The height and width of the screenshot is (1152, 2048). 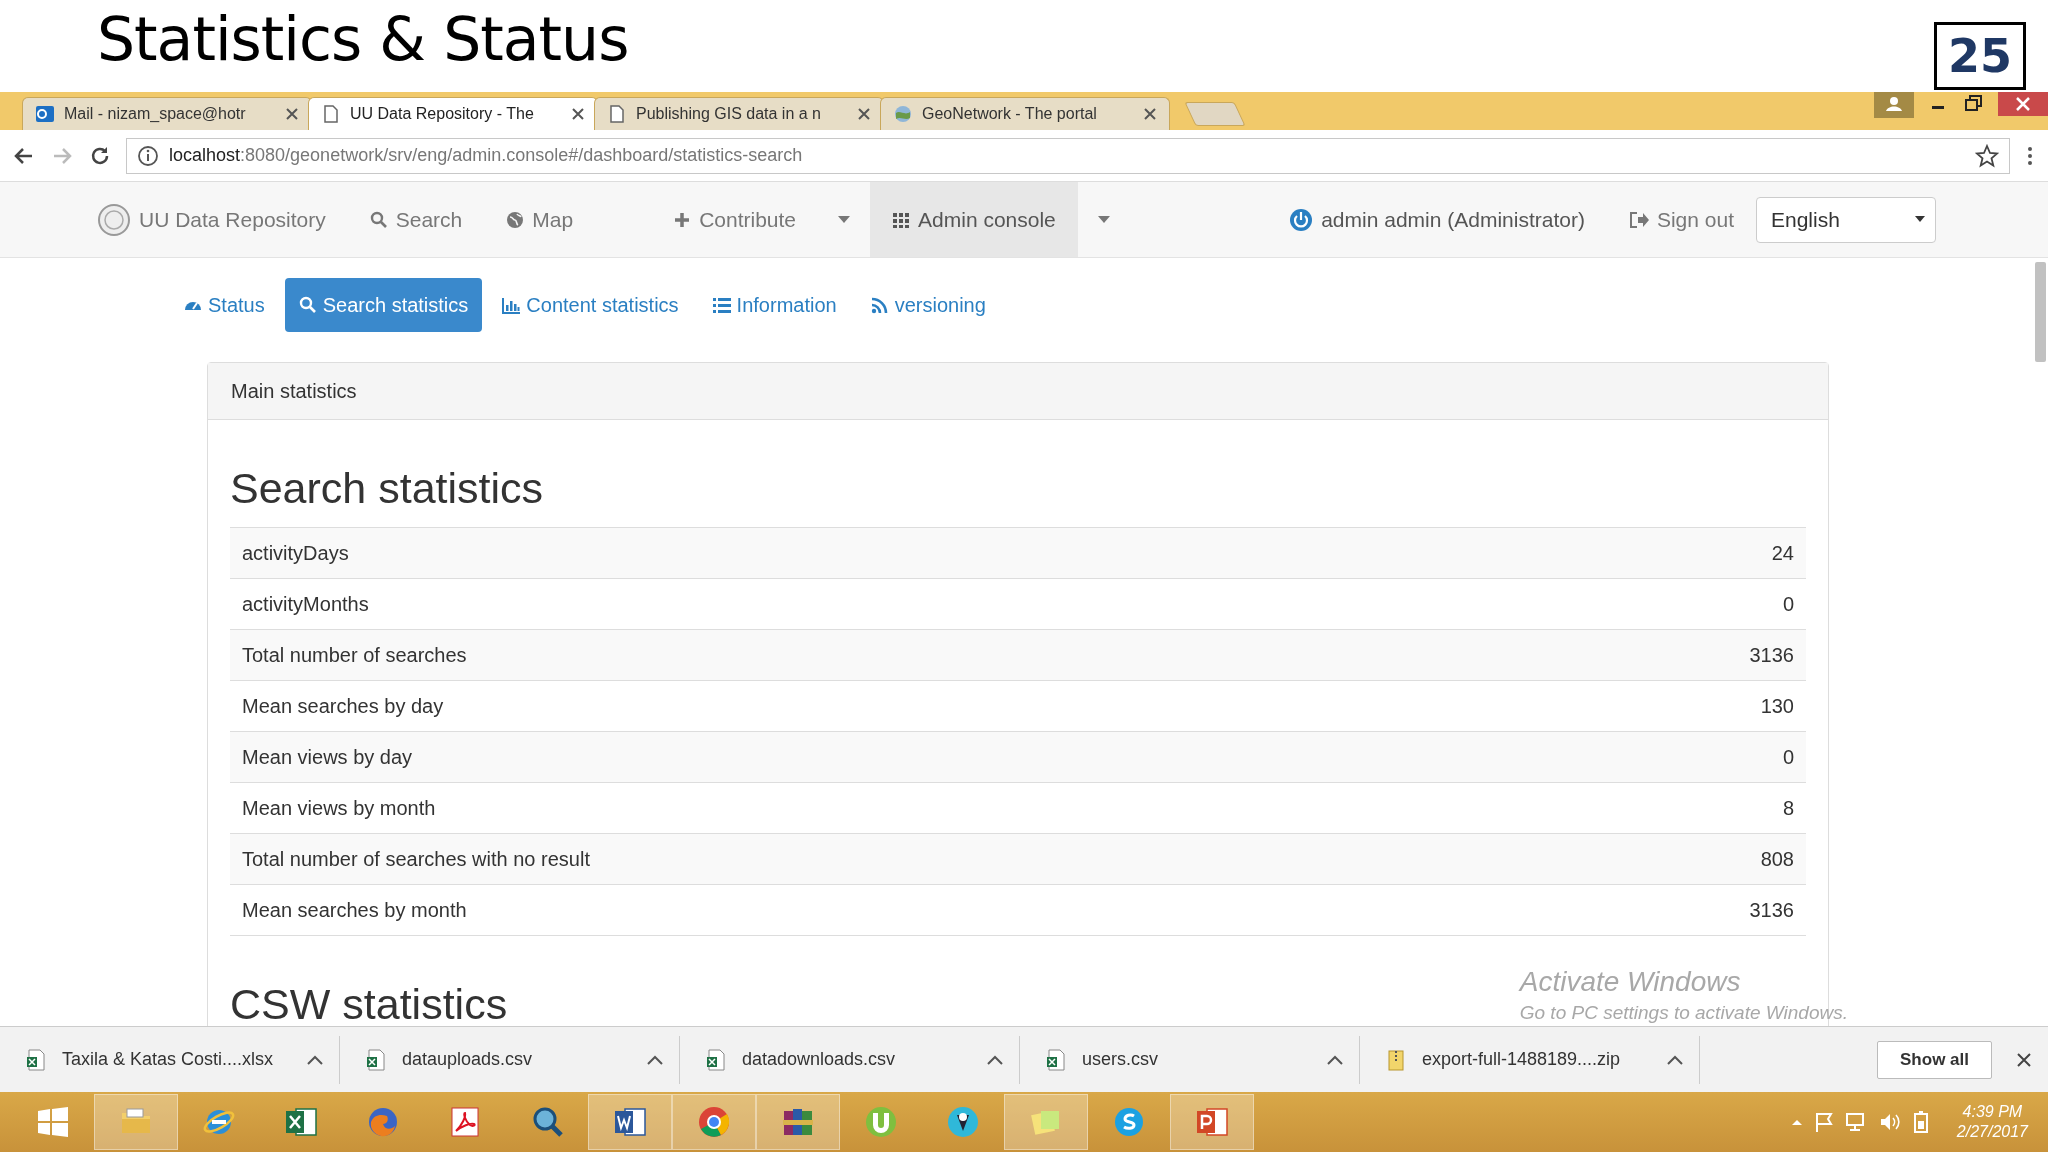 I want to click on stat-label: activityDays, so click(x=295, y=553).